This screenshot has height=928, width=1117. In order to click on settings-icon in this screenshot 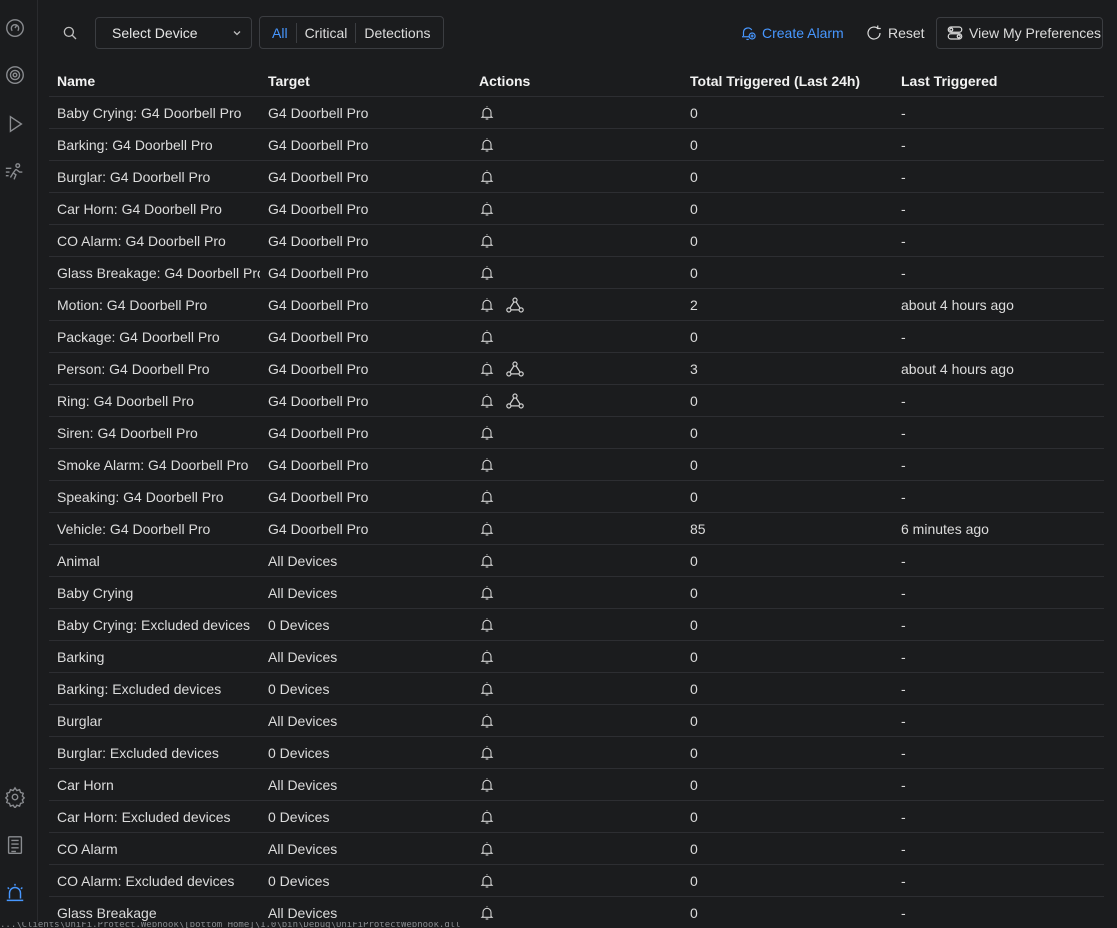, I will do `click(15, 797)`.